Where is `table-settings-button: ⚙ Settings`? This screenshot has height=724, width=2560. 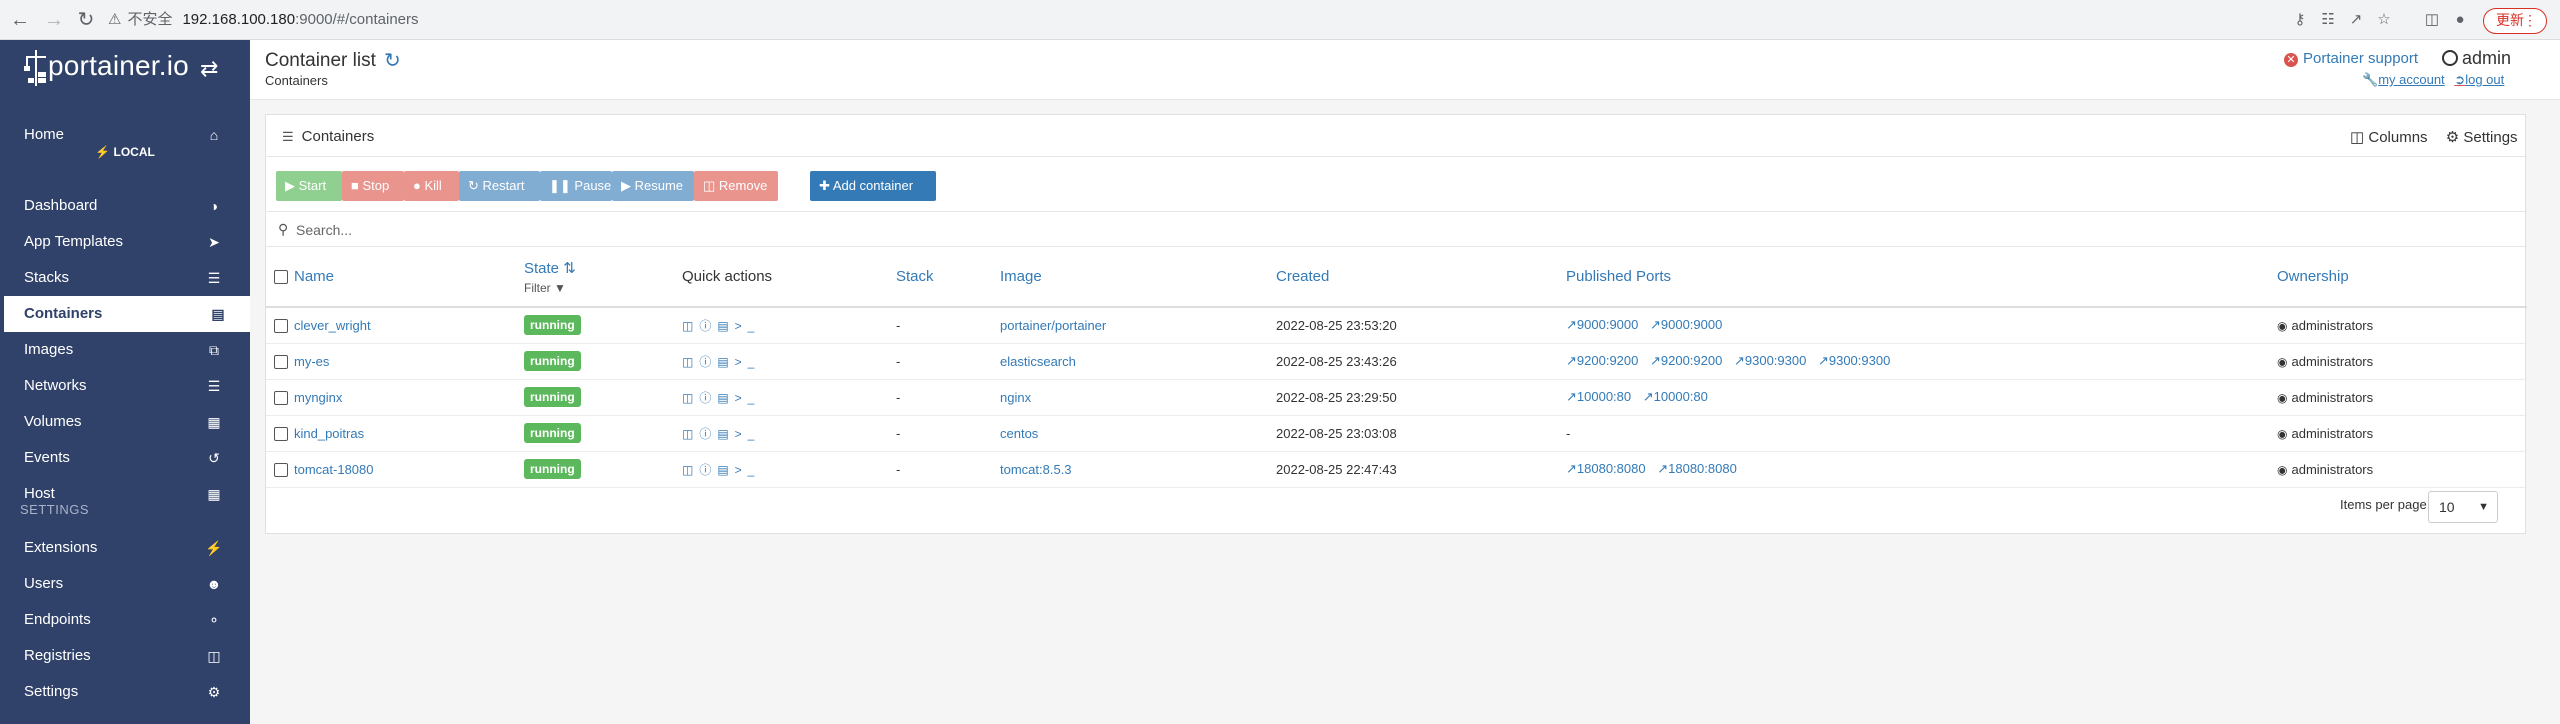 table-settings-button: ⚙ Settings is located at coordinates (2482, 137).